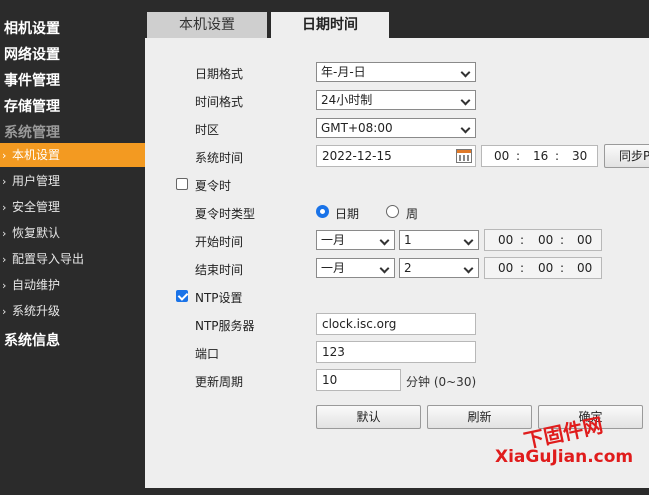 Image resolution: width=649 pixels, height=495 pixels. Describe the element at coordinates (368, 417) in the screenshot. I see `default-button: 默认` at that location.